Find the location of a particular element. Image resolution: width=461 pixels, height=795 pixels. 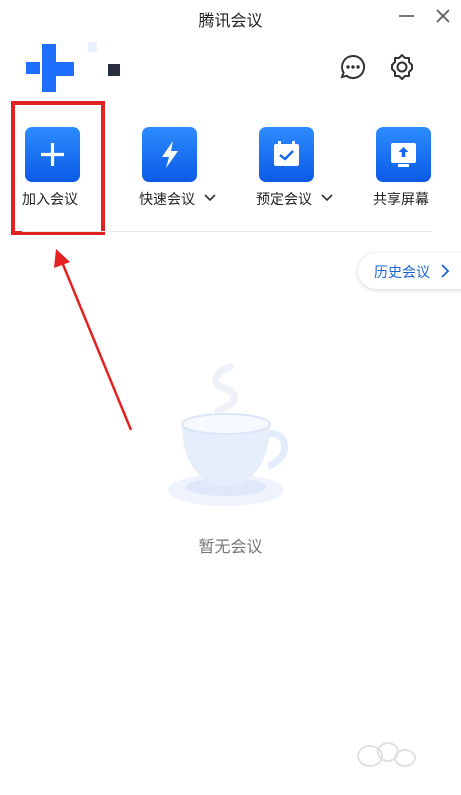

history-meetings-label: 历史会议 is located at coordinates (402, 273).